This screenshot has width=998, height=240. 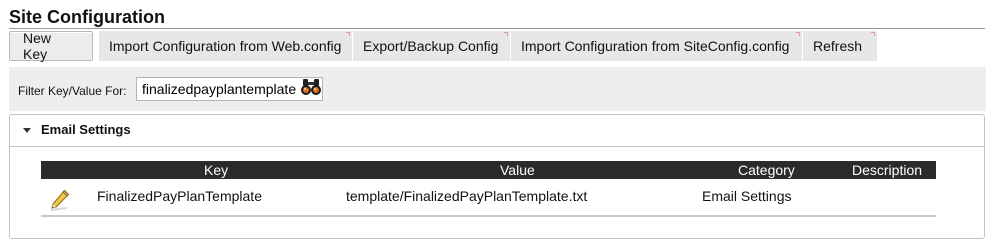 What do you see at coordinates (87, 17) in the screenshot?
I see `page-title: Site Configuration` at bounding box center [87, 17].